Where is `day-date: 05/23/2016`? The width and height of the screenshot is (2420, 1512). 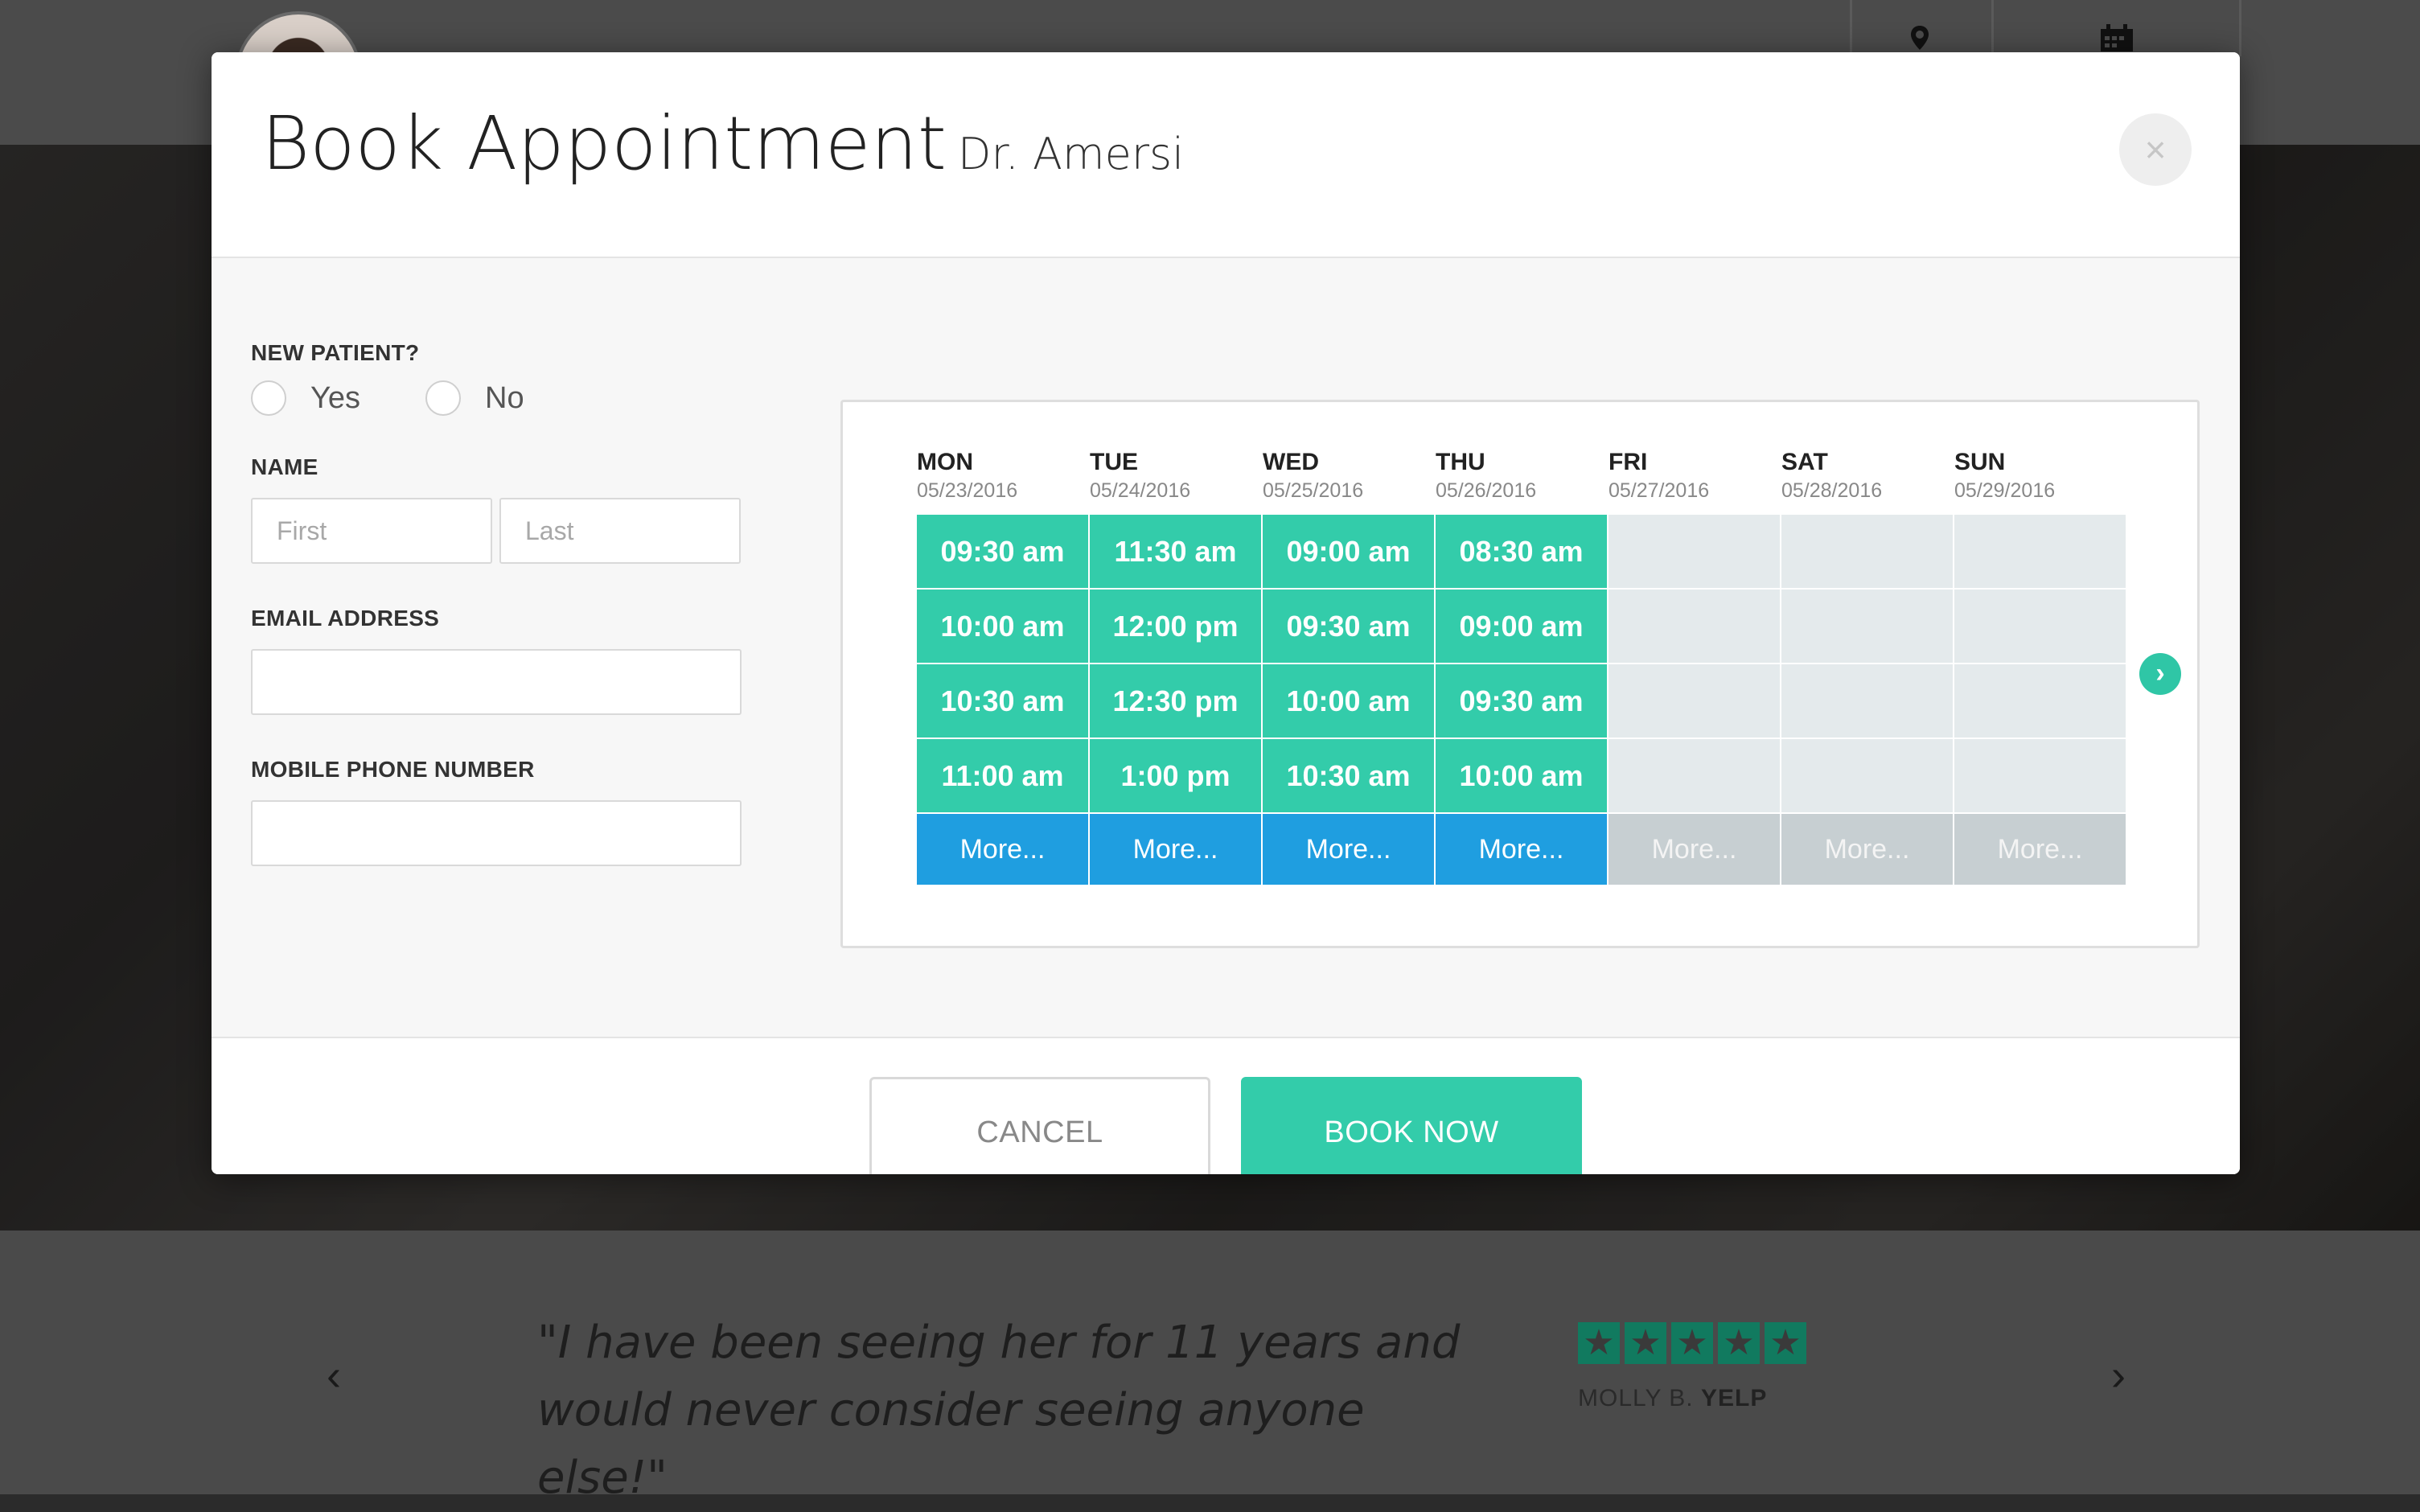 day-date: 05/23/2016 is located at coordinates (967, 491).